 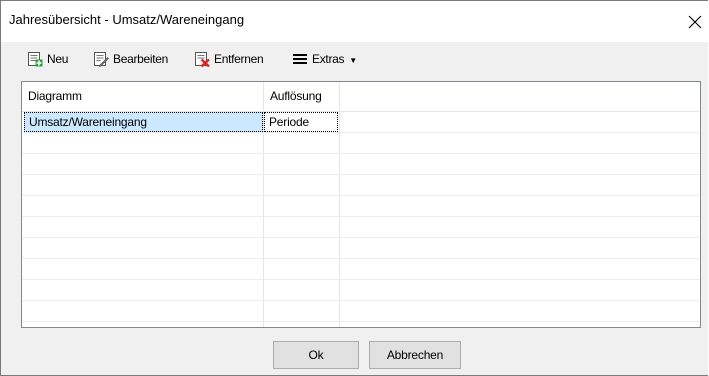 What do you see at coordinates (354, 21) in the screenshot?
I see `title-bar: Jahresübersicht - Umsatz/Wareneingang` at bounding box center [354, 21].